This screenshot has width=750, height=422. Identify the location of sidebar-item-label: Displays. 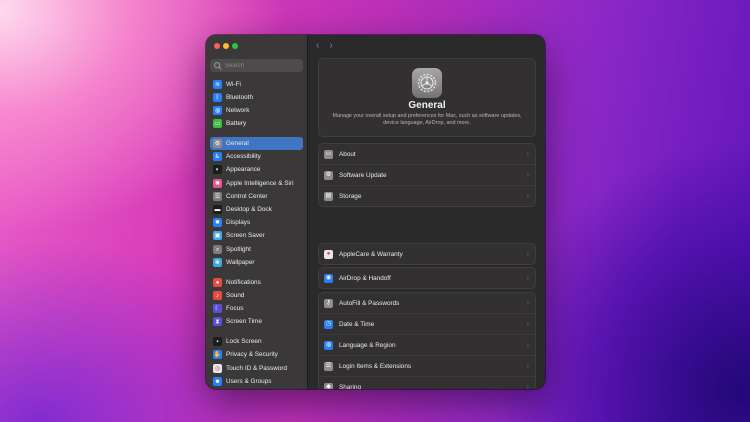
(238, 222).